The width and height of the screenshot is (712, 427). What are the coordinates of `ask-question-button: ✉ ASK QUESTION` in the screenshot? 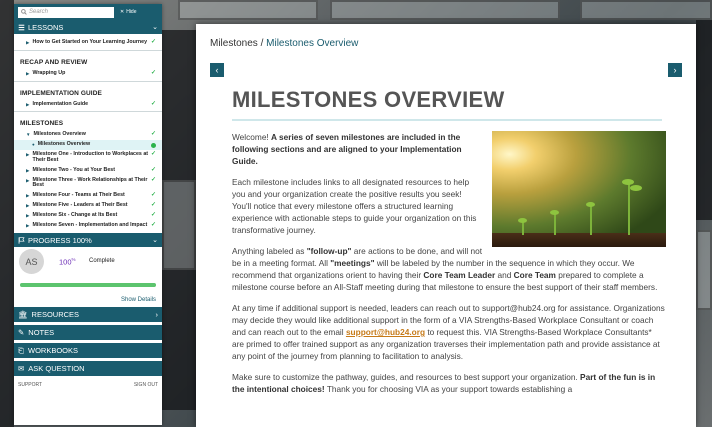 It's located at (88, 369).